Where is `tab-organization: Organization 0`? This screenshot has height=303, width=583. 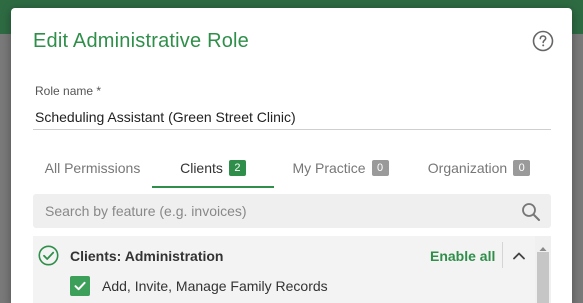
tab-organization: Organization 0 is located at coordinates (479, 171).